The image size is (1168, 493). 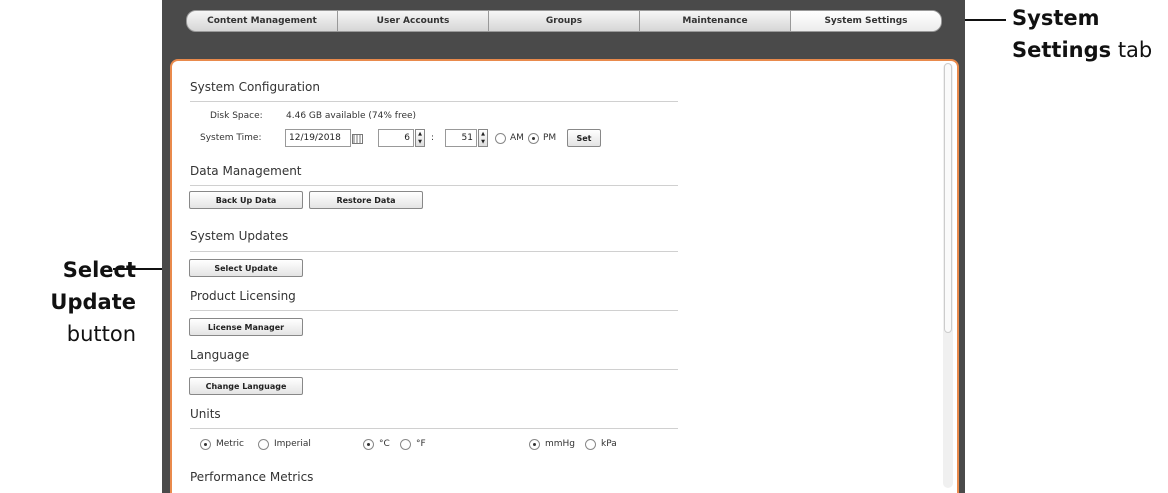 I want to click on tab-system-settings: System Settings, so click(x=866, y=21).